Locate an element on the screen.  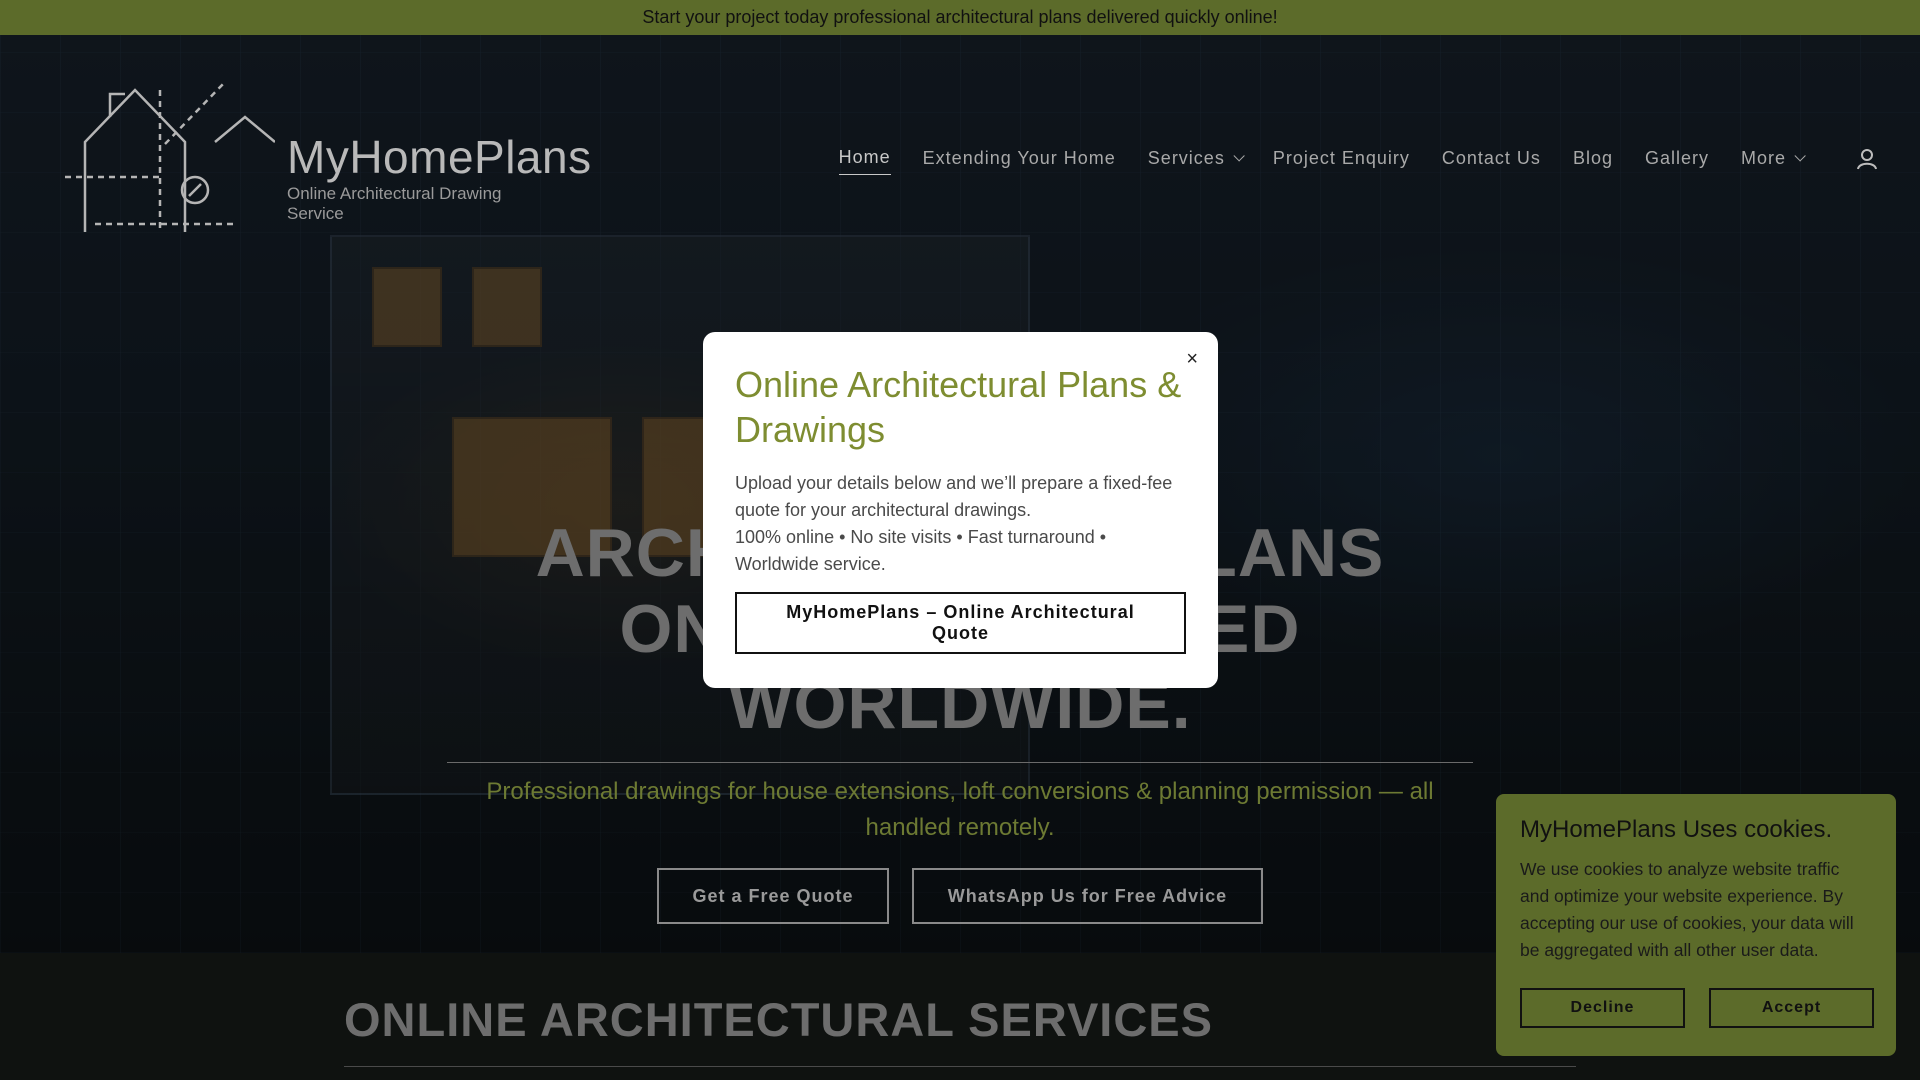
decline-button: Decline is located at coordinates (1602, 1008).